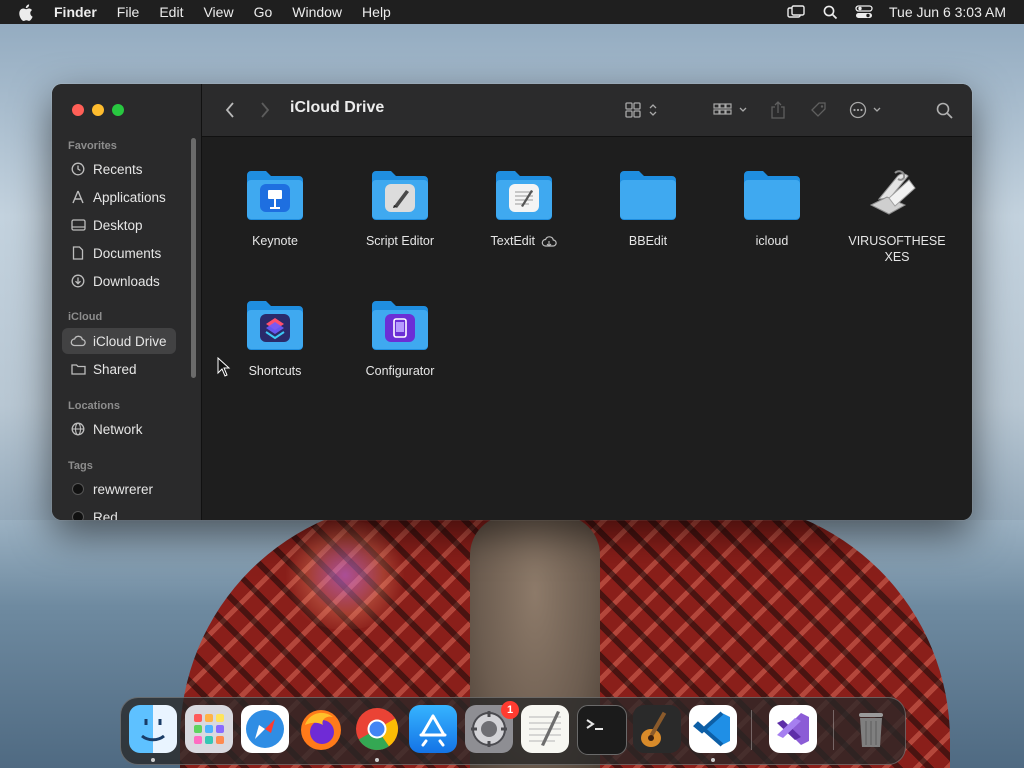  Describe the element at coordinates (947, 12) in the screenshot. I see `menu-bar-clock: Tue Jun 6 3:03 AM` at that location.